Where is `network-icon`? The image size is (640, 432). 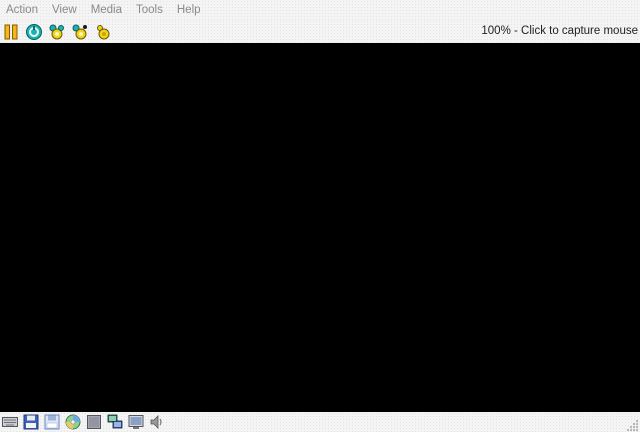 network-icon is located at coordinates (115, 421).